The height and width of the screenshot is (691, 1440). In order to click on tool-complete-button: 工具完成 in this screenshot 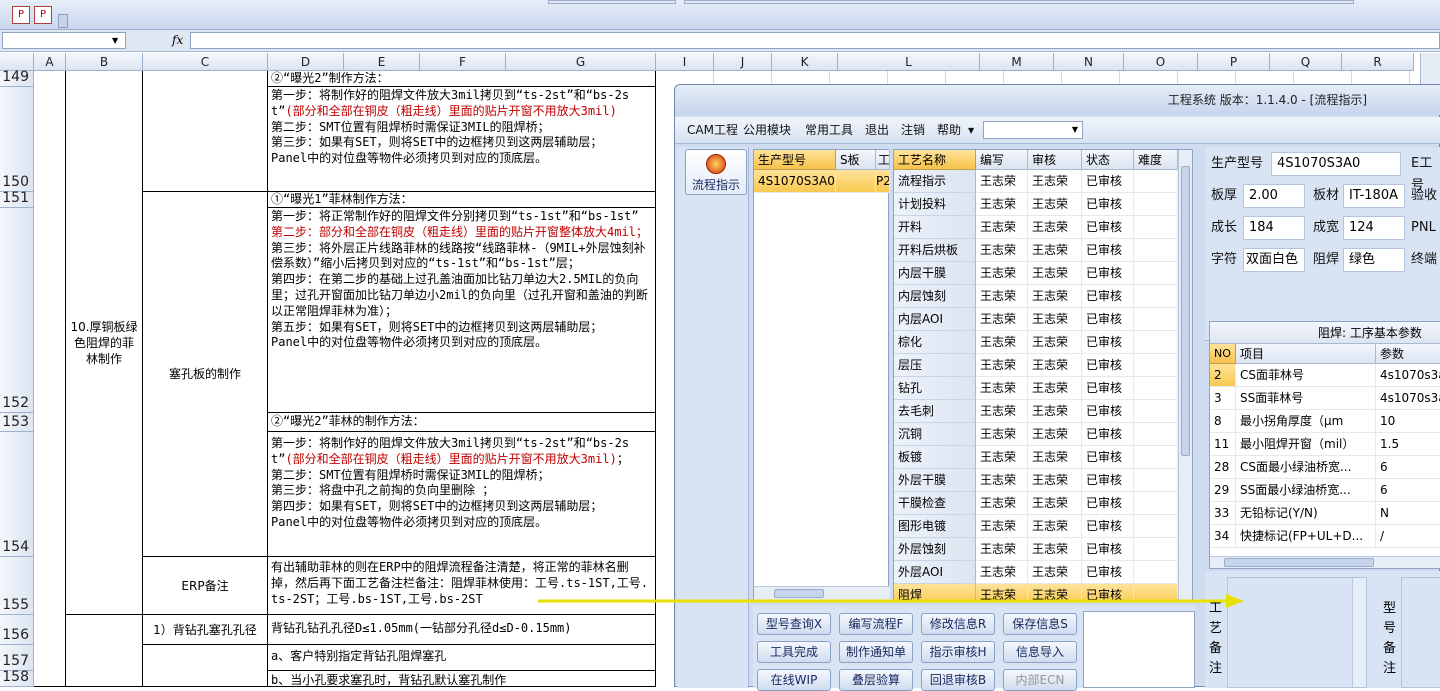, I will do `click(794, 652)`.